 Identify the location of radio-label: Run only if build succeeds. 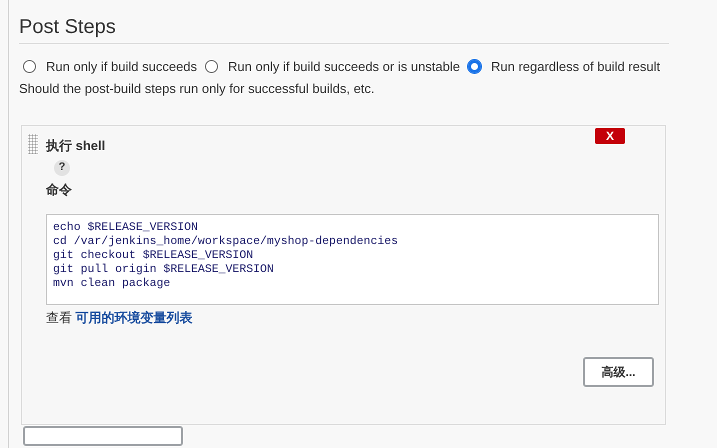
(122, 66).